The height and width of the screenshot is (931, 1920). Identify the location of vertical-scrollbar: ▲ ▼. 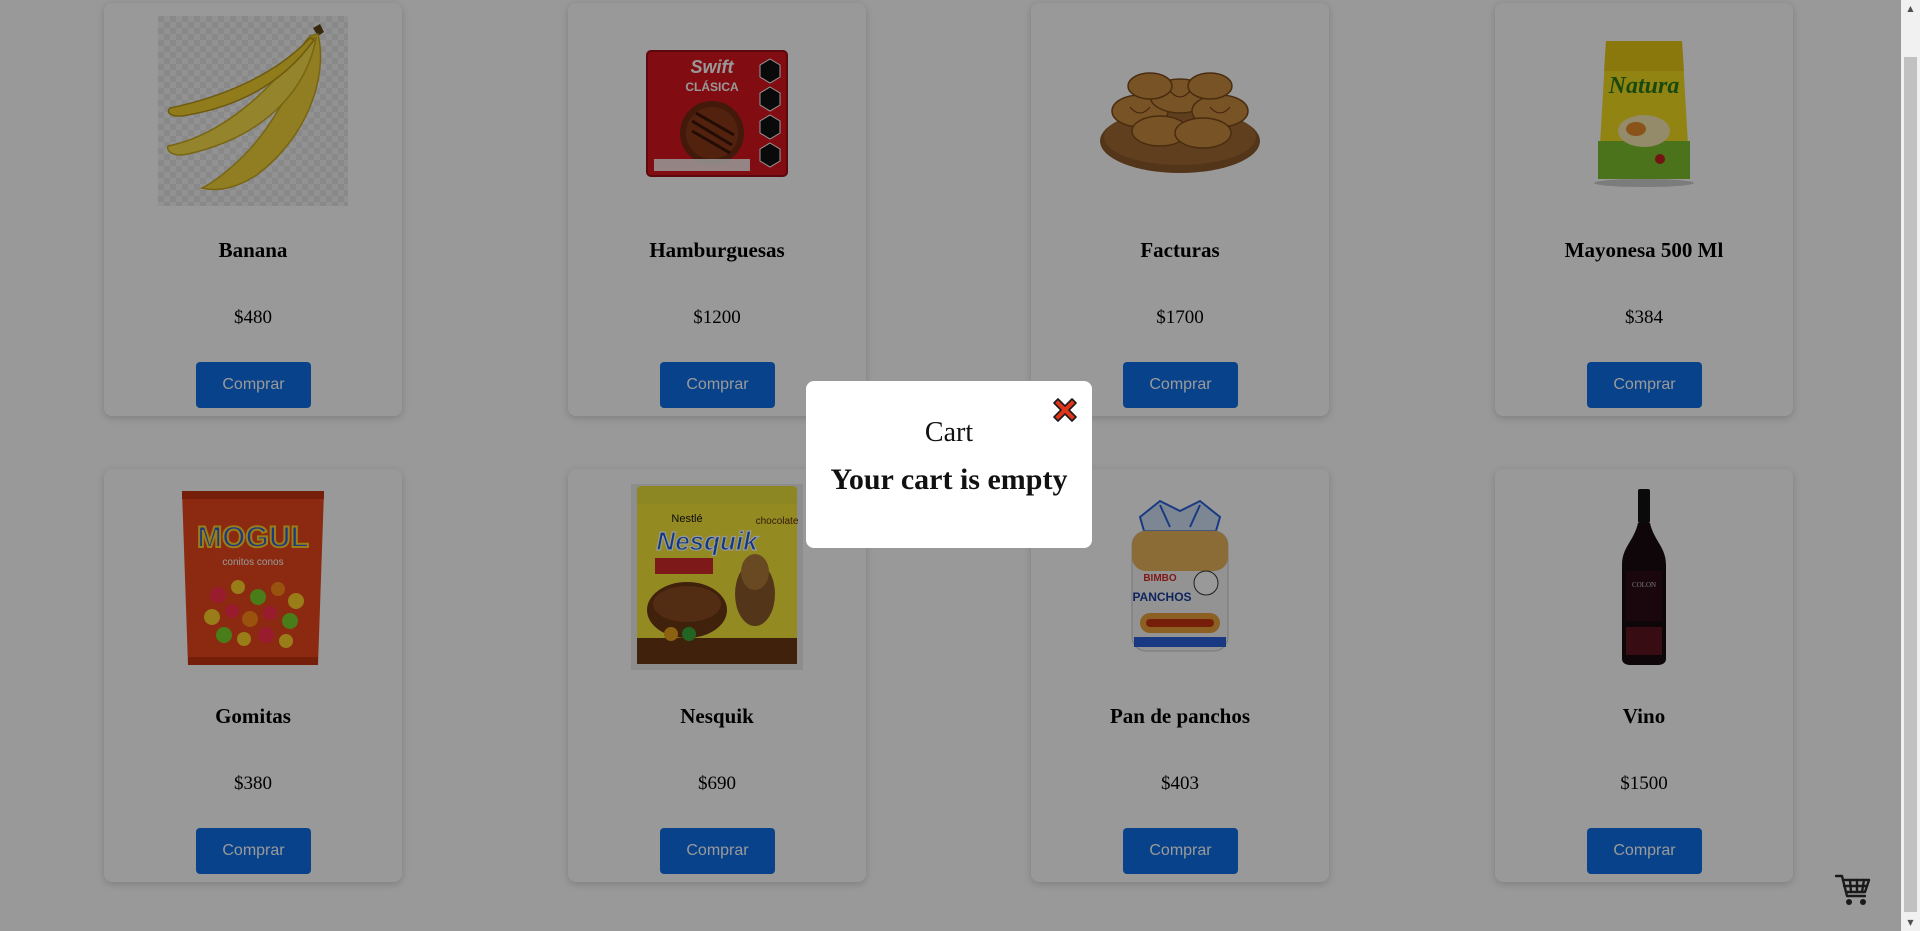
(1910, 465).